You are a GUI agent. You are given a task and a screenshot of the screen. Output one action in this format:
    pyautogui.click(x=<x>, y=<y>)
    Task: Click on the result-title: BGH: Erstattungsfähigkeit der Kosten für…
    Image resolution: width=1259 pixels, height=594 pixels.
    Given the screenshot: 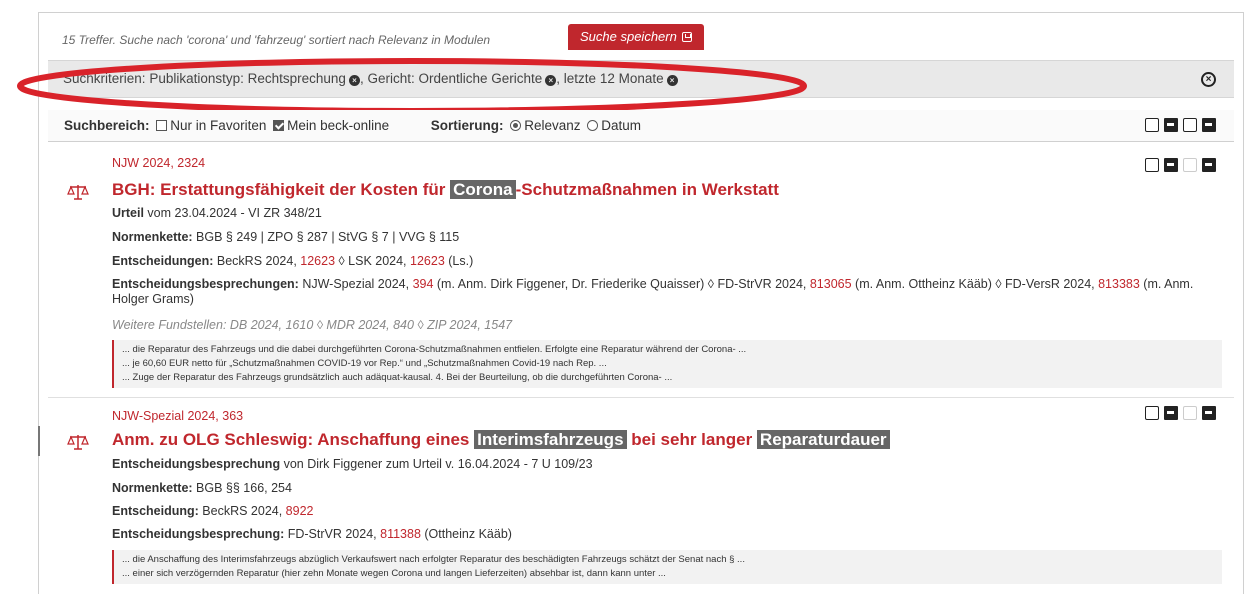 What is the action you would take?
    pyautogui.click(x=445, y=190)
    